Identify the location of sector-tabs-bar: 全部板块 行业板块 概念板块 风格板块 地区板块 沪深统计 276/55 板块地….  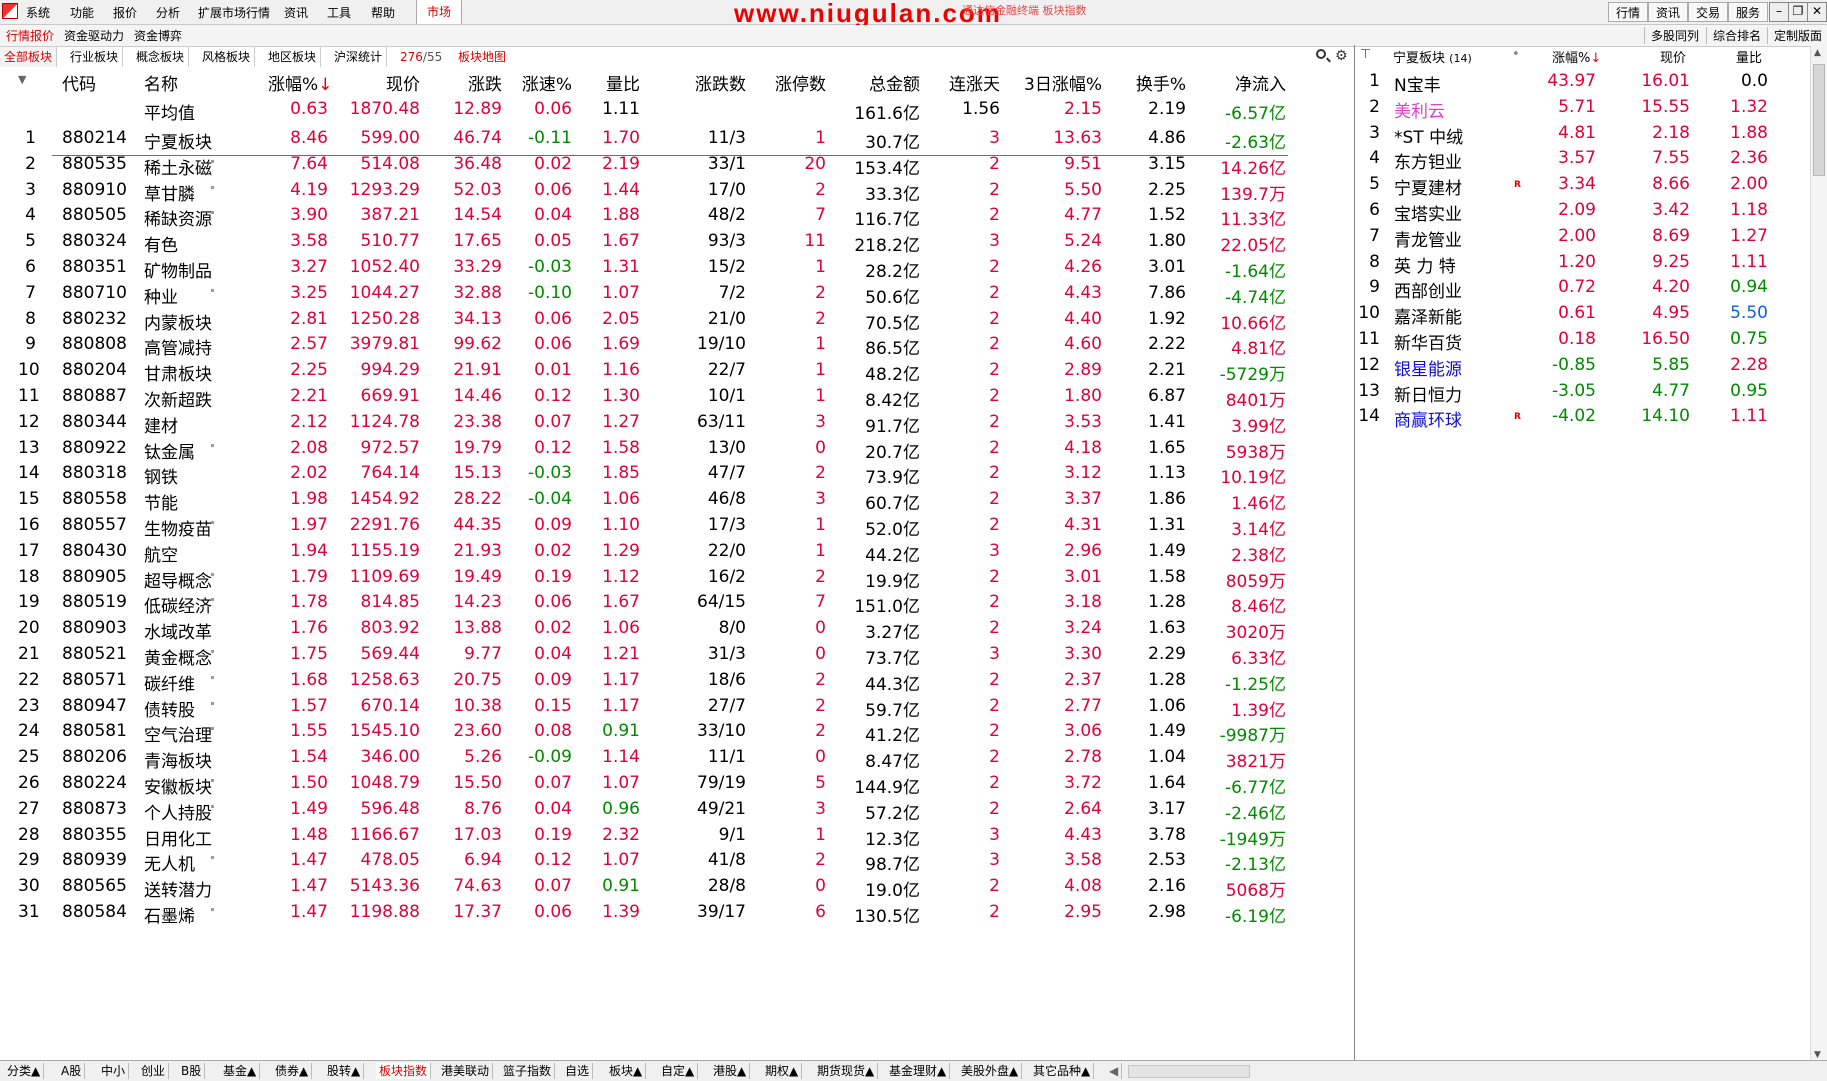
(677, 57).